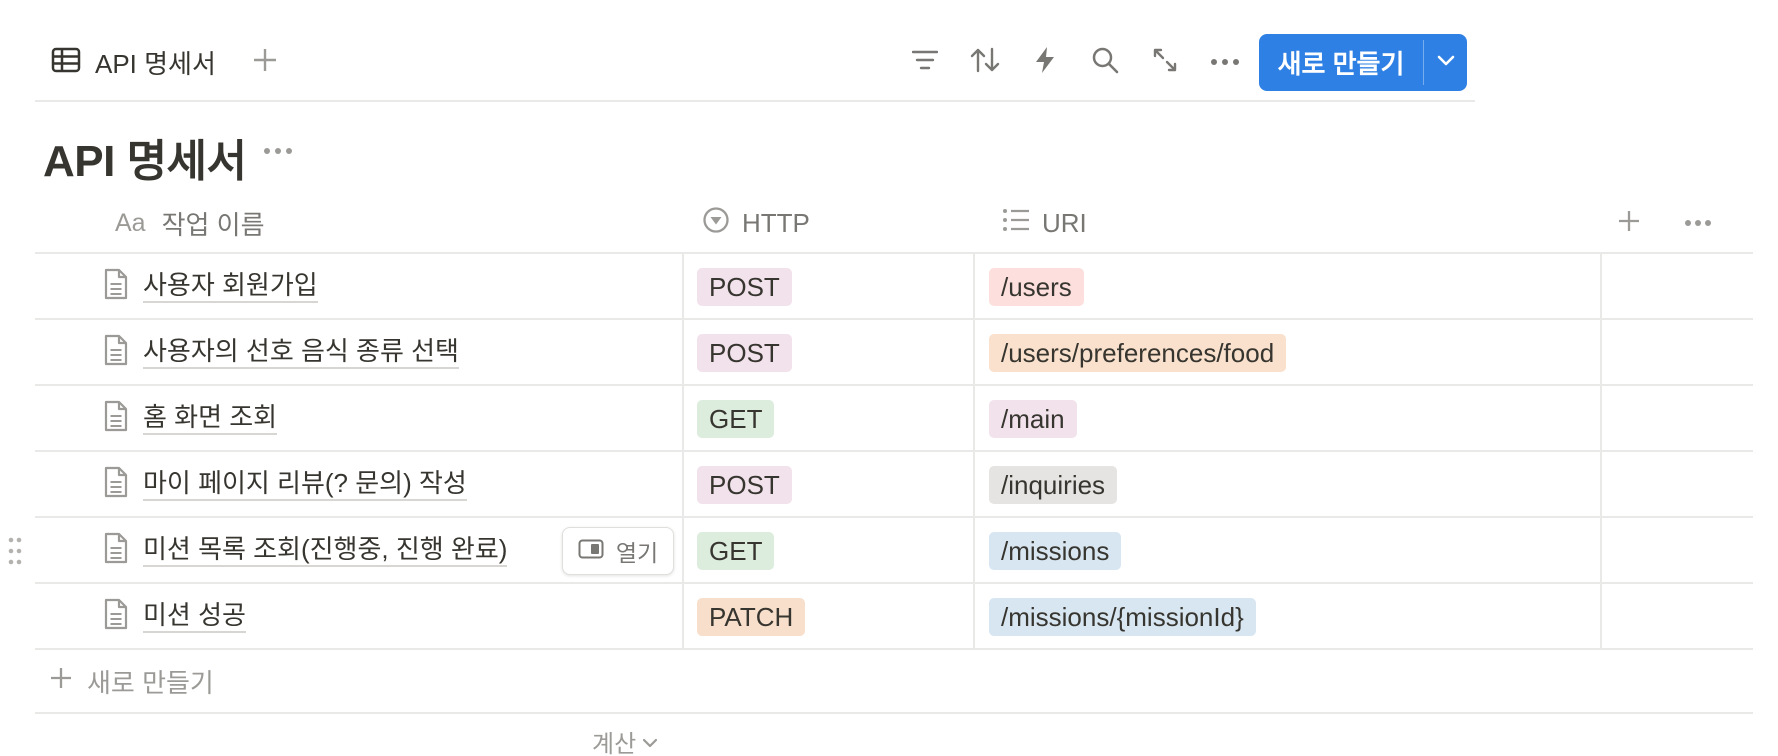  I want to click on add-property-button, so click(1629, 223).